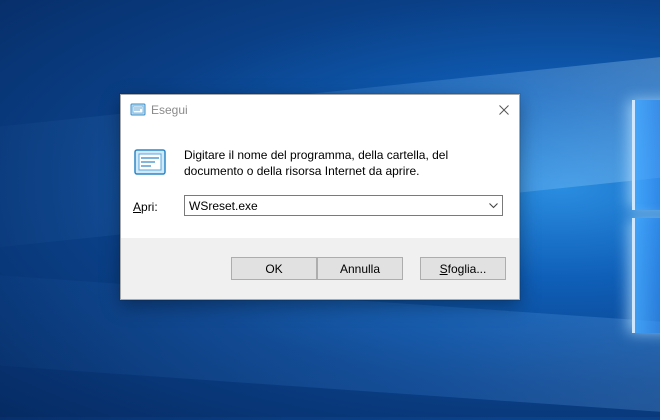 This screenshot has height=420, width=660. What do you see at coordinates (137, 207) in the screenshot?
I see `open-label-mnemonic: A` at bounding box center [137, 207].